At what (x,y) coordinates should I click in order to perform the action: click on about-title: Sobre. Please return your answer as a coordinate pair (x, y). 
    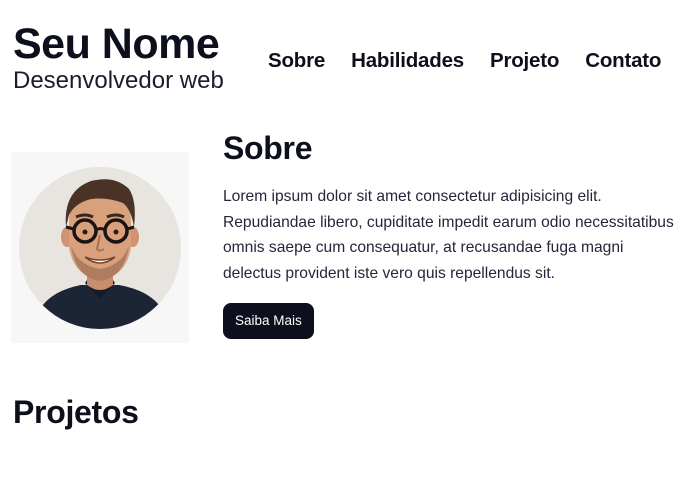
    Looking at the image, I should click on (268, 148).